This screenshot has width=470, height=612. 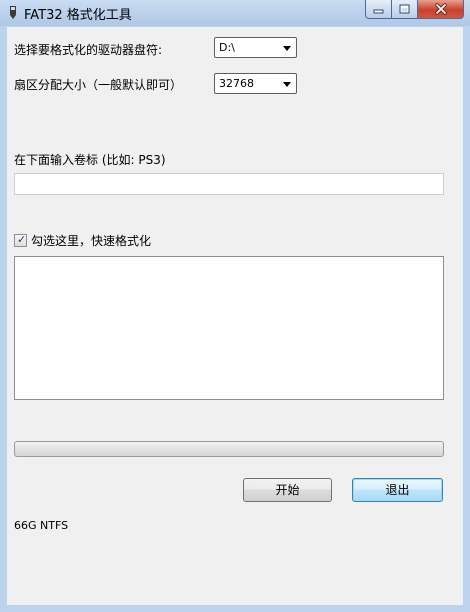 I want to click on quick-format-checkbox: ✓, so click(x=20, y=240).